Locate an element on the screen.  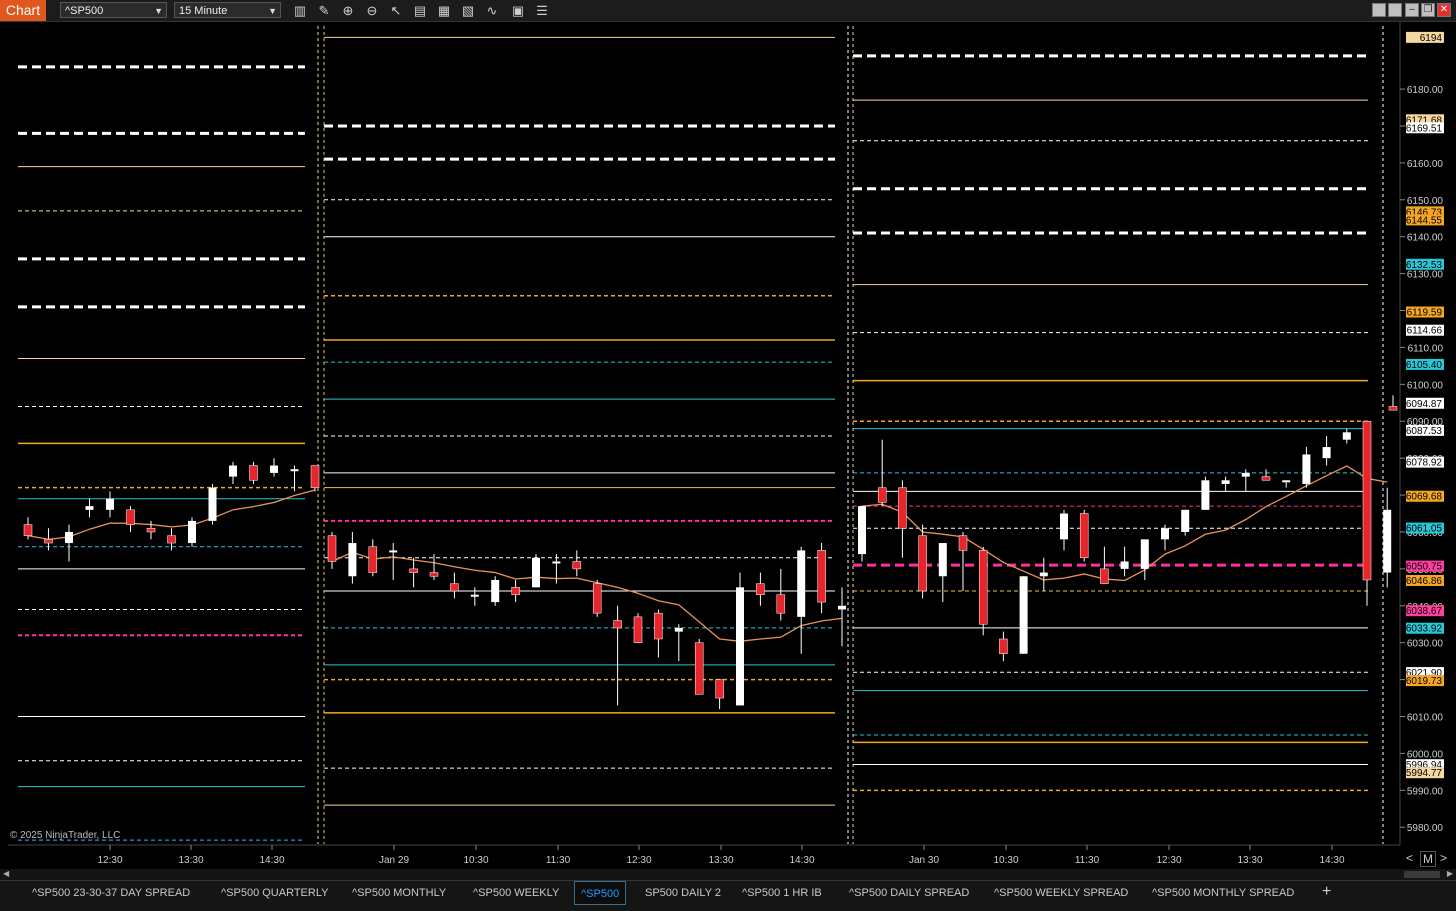
time-tick-label: Jan 30 is located at coordinates (924, 860).